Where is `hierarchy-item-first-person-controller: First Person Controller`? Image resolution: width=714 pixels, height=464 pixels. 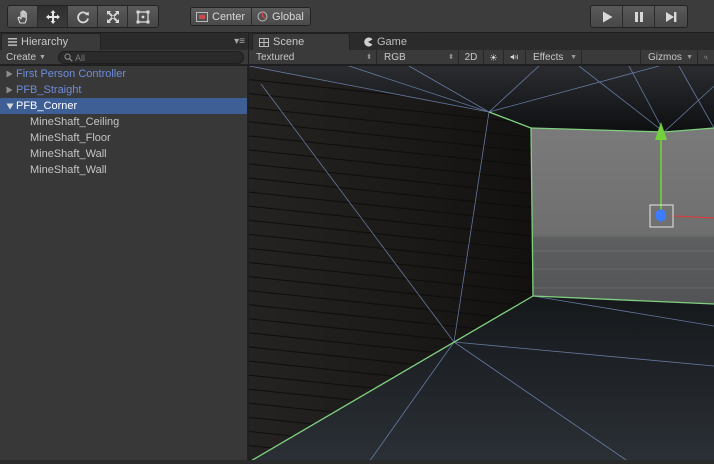 hierarchy-item-first-person-controller: First Person Controller is located at coordinates (123, 74).